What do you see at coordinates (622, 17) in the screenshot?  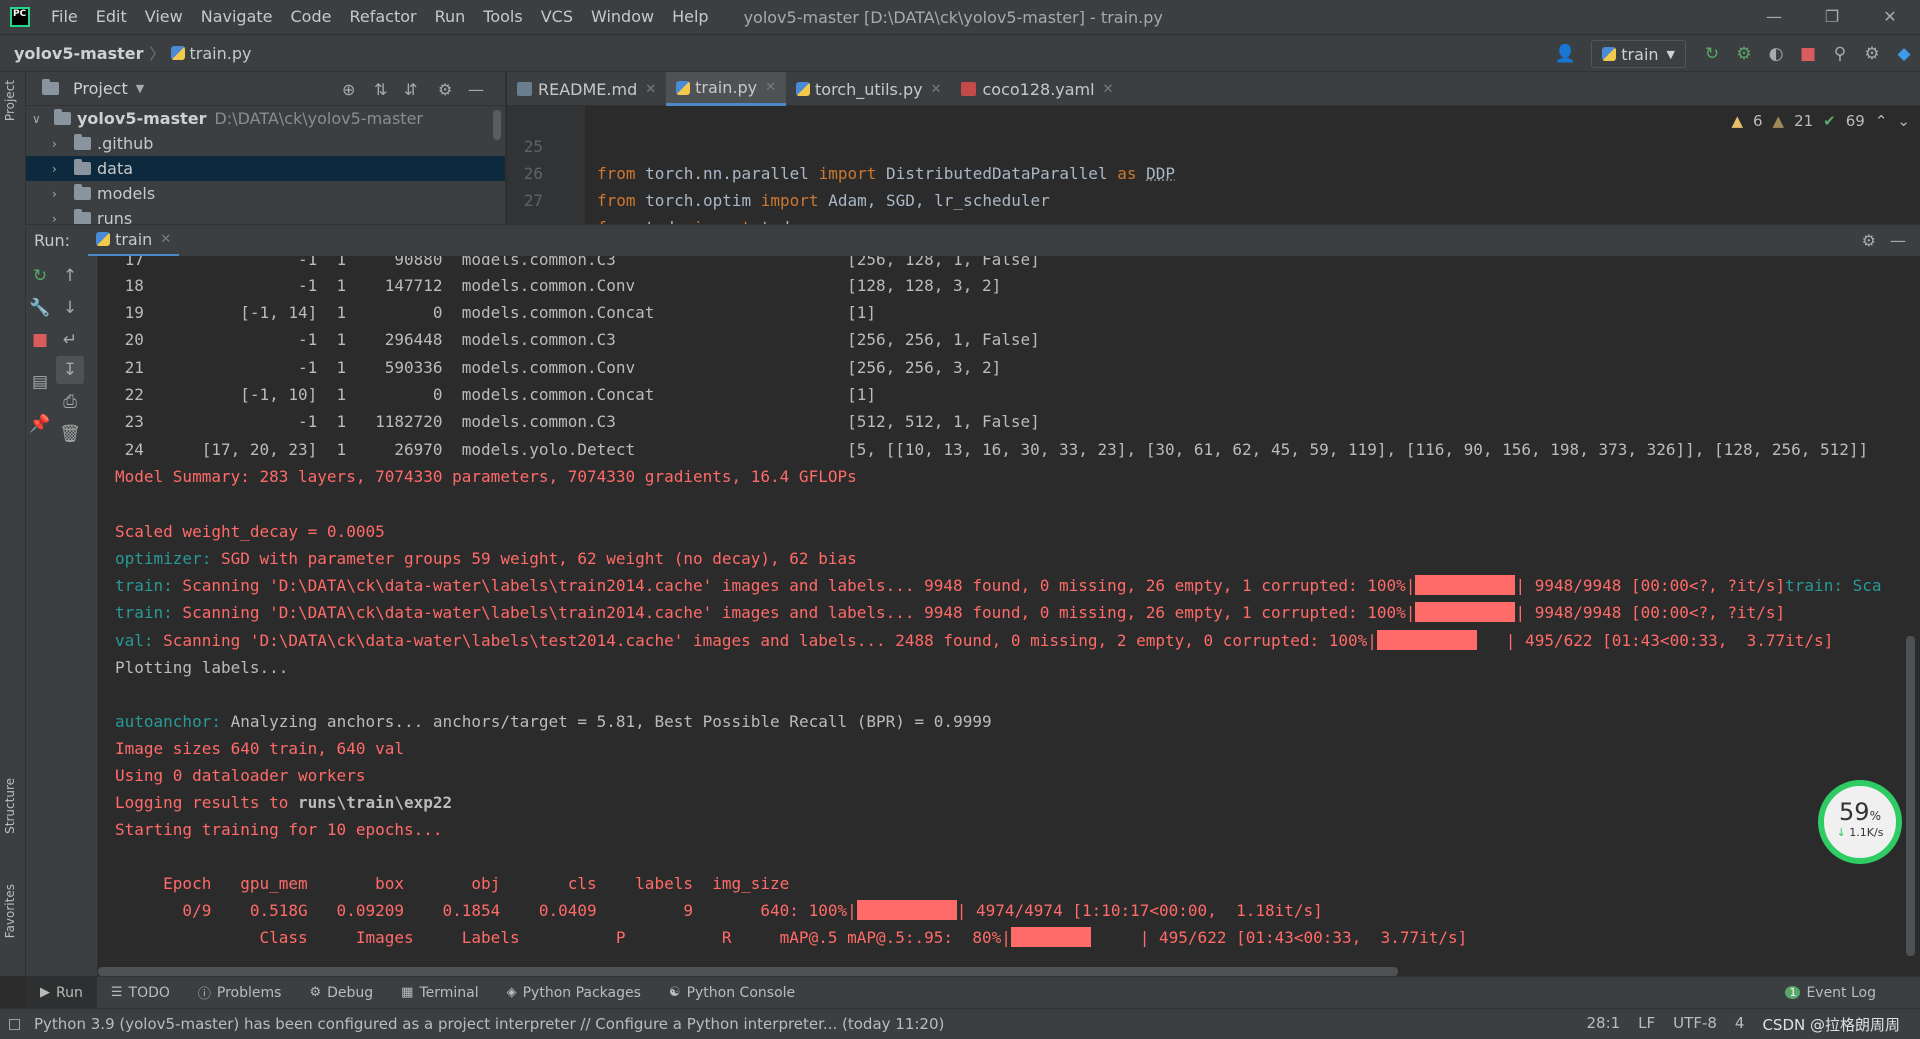 I see `menu-window: Window` at bounding box center [622, 17].